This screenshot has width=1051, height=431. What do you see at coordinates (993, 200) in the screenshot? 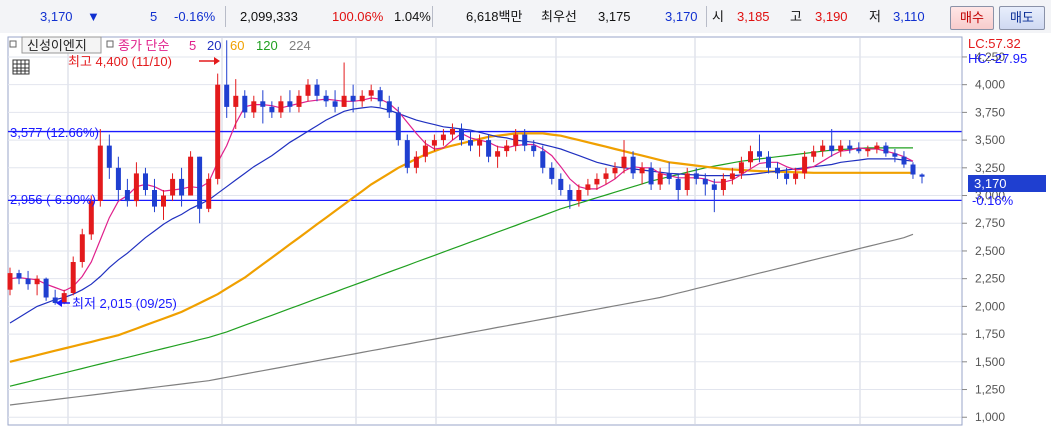
I see `current-pct-tag: -0.16%` at bounding box center [993, 200].